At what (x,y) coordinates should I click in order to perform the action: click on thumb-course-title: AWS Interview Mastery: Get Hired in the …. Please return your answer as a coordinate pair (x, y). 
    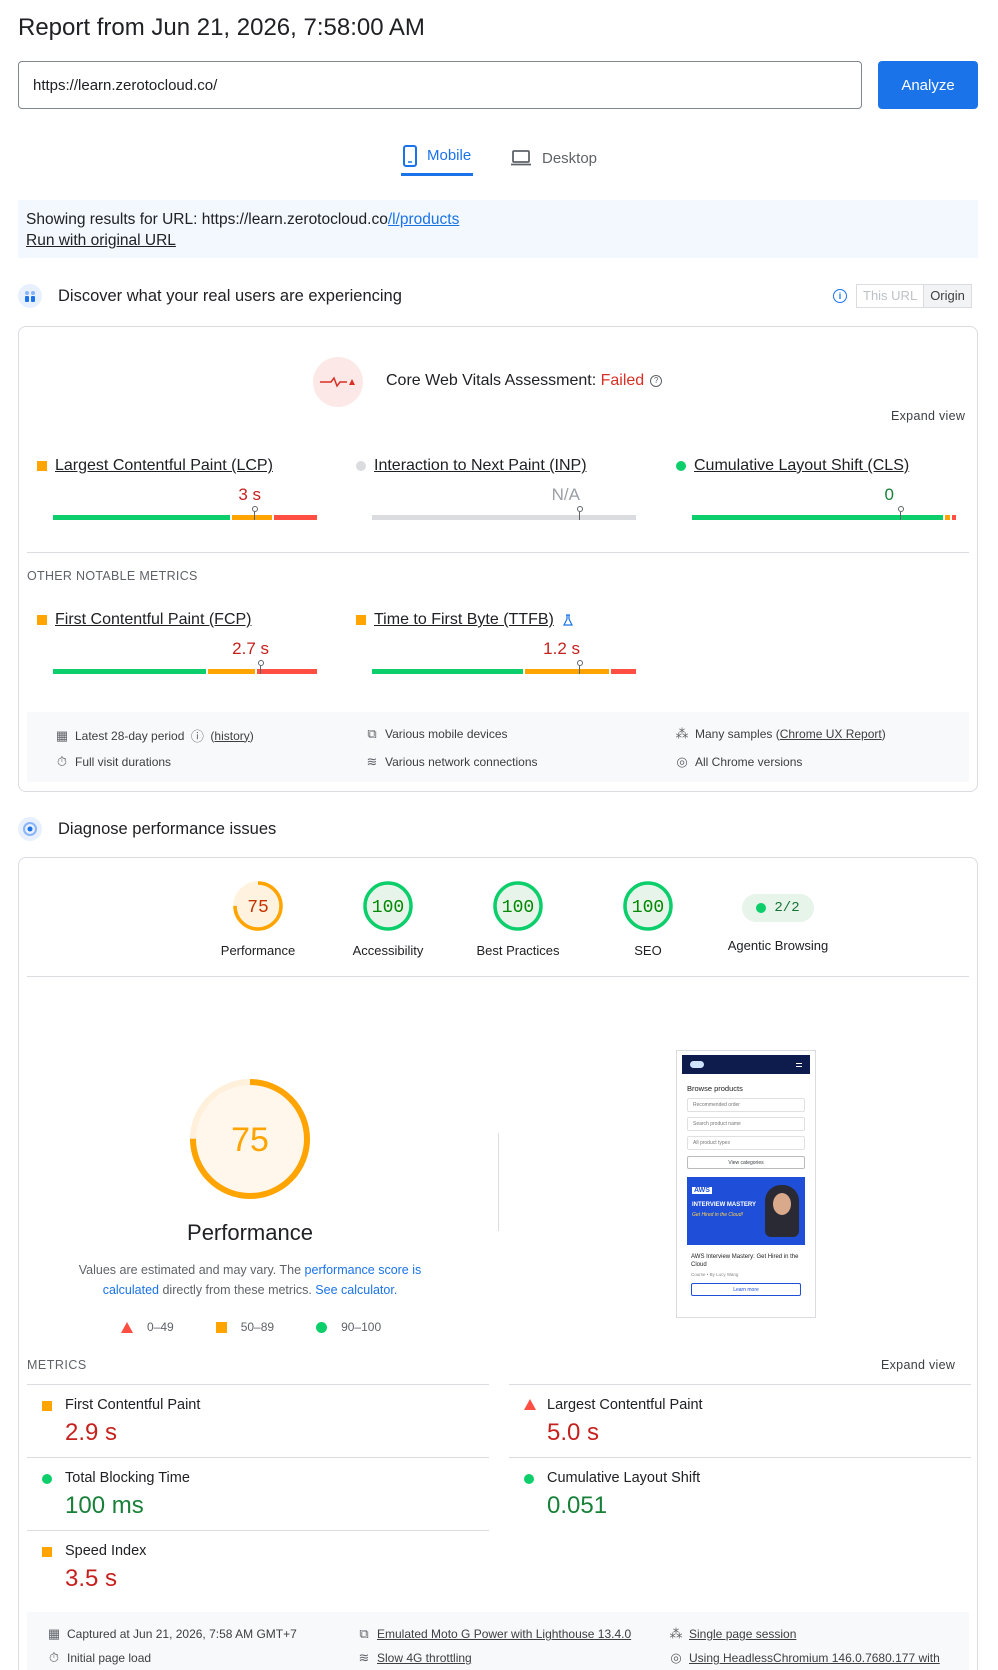
    Looking at the image, I should click on (745, 1261).